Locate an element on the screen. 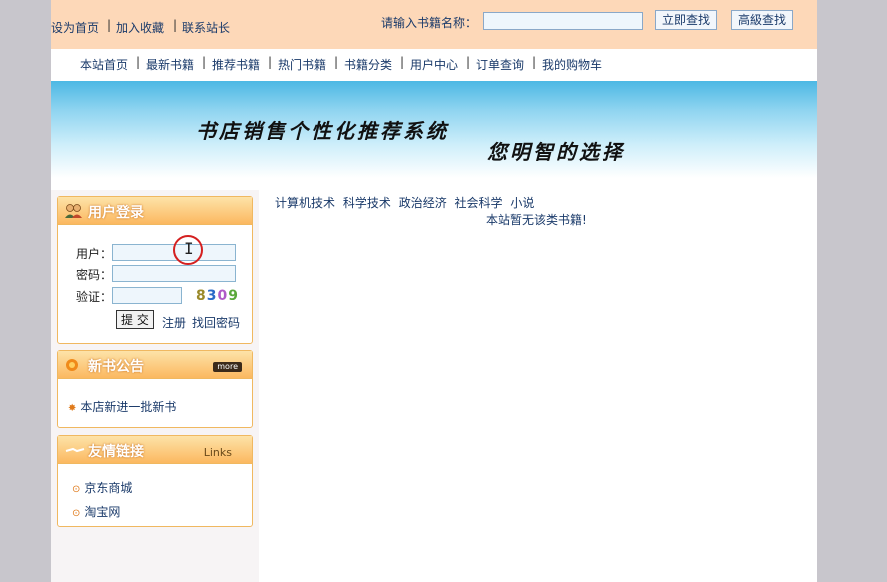 This screenshot has height=582, width=887. link-item: ⊙ 淘宝网 is located at coordinates (96, 511).